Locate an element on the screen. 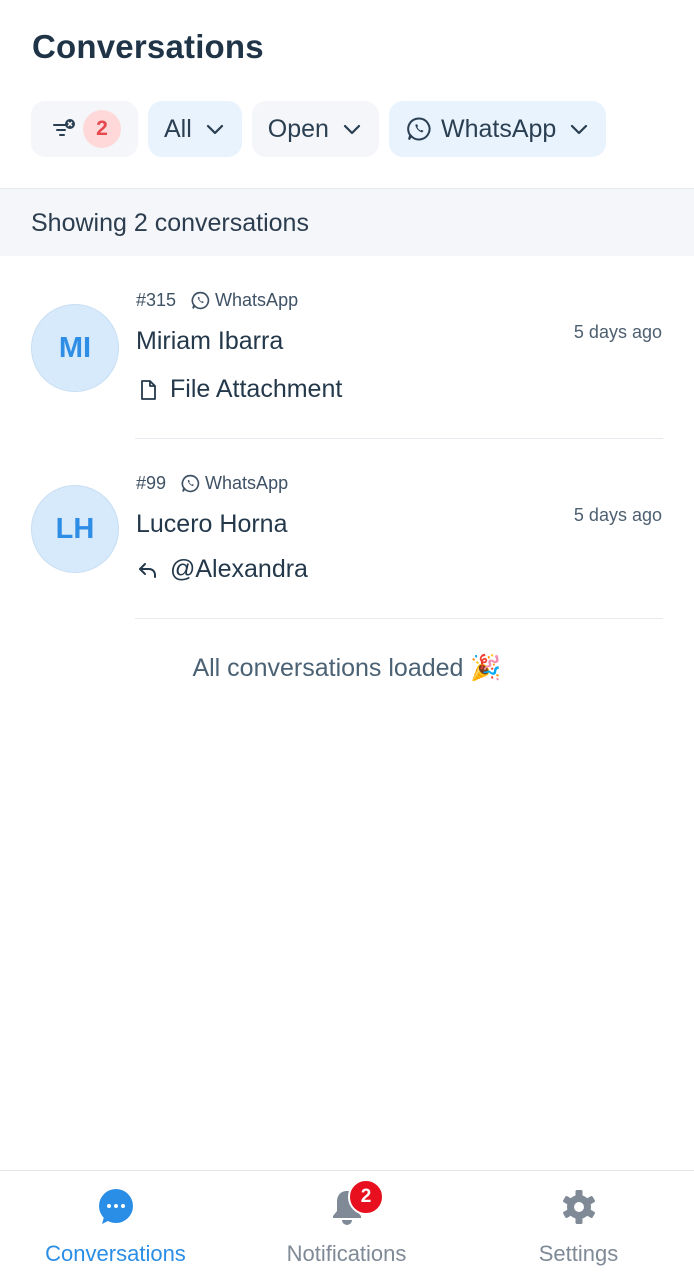  assignee-filter-dropdown: All is located at coordinates (195, 129).